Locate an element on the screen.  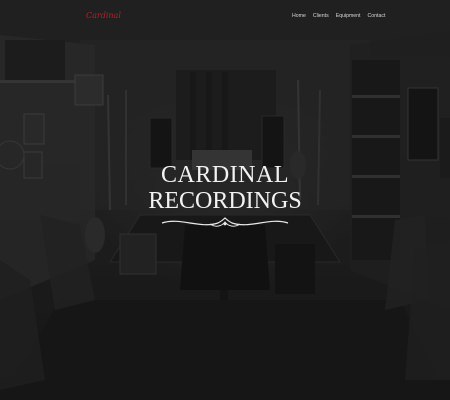
main-menu: Home Clients Equipment Contact is located at coordinates (338, 16).